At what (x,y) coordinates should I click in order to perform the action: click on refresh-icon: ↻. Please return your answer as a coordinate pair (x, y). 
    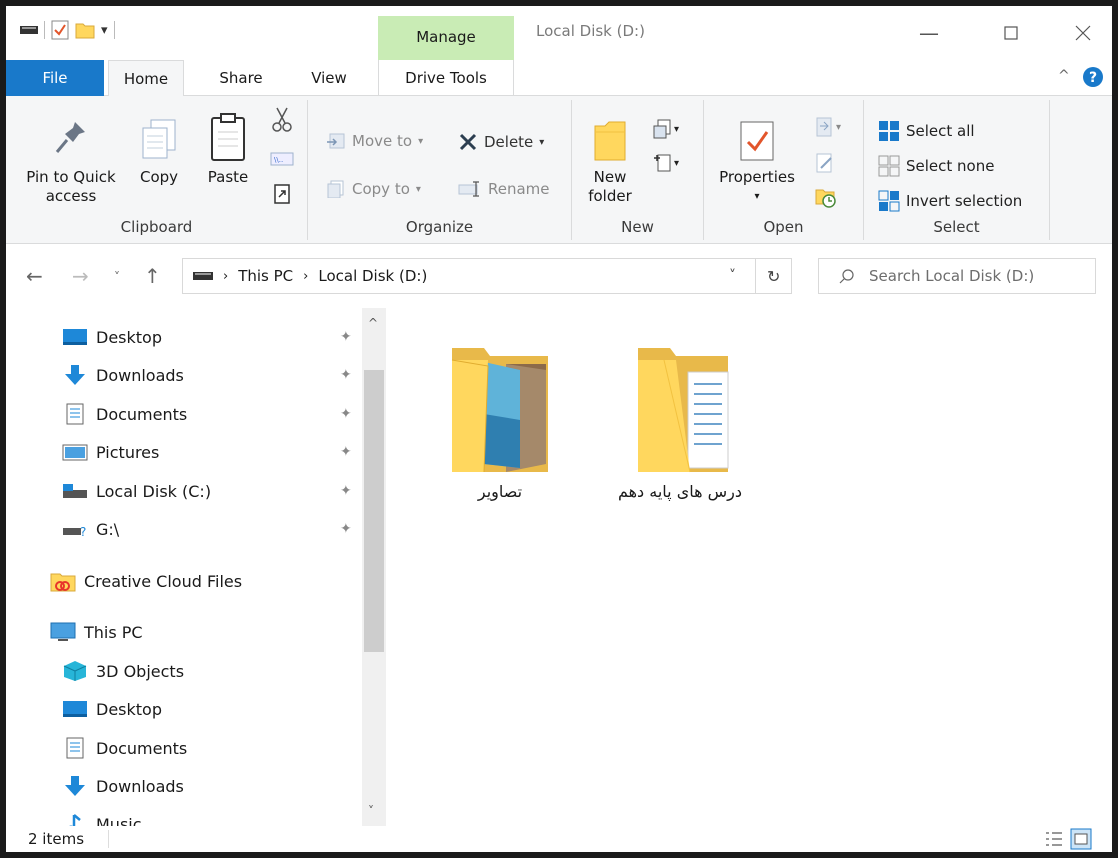
    Looking at the image, I should click on (773, 276).